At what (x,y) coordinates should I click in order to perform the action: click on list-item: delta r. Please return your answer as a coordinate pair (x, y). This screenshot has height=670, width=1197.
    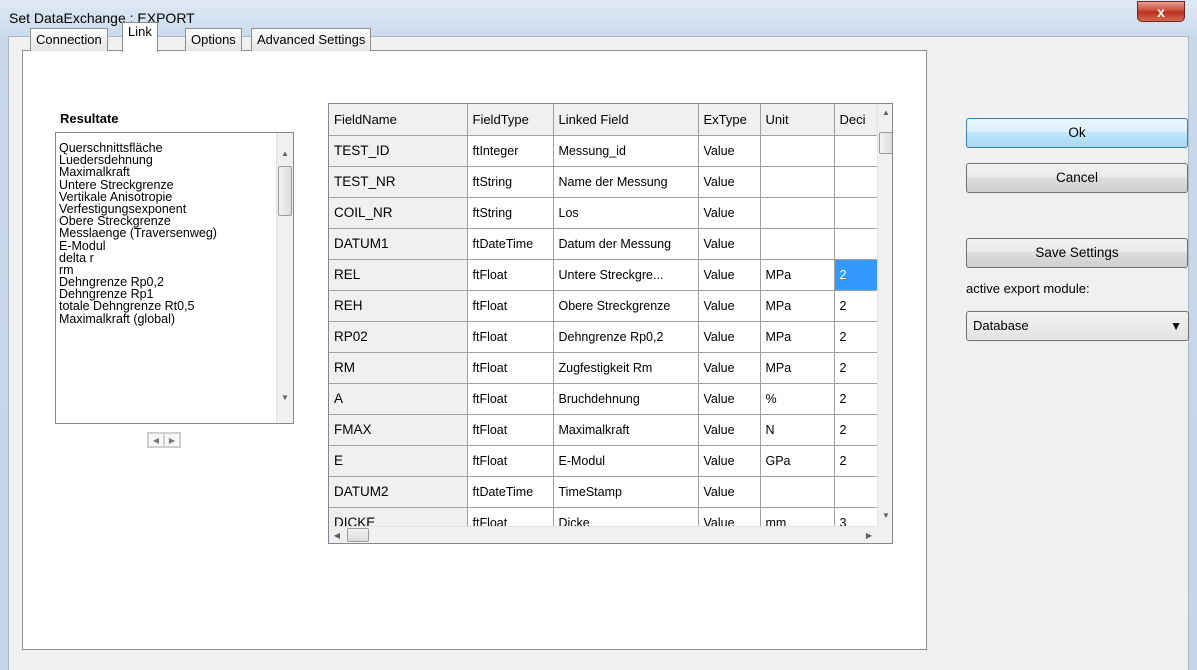
    Looking at the image, I should click on (164, 257).